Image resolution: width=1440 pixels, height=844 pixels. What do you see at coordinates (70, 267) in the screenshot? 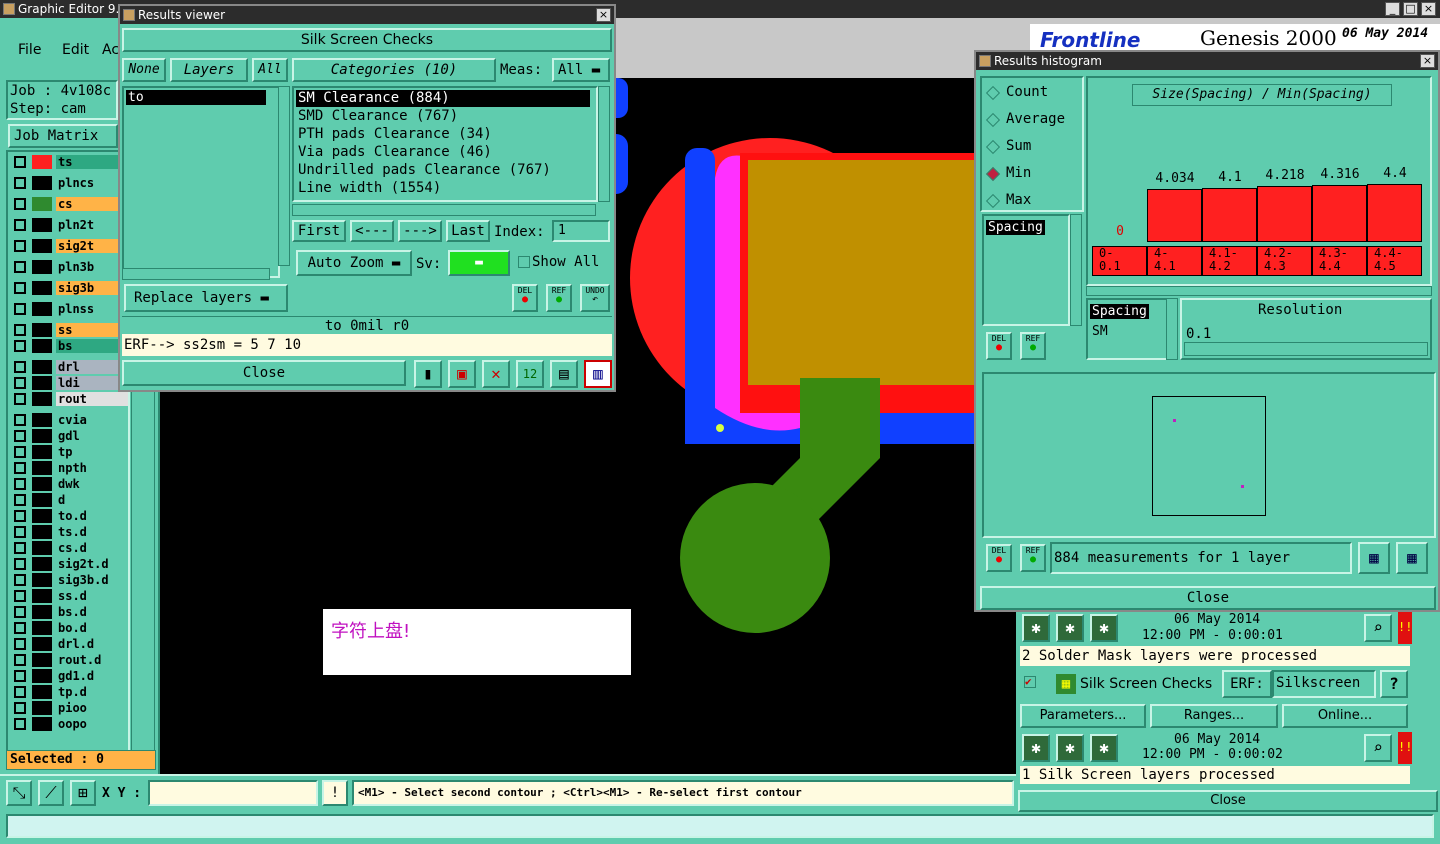
I see `layer-row: pln3b` at bounding box center [70, 267].